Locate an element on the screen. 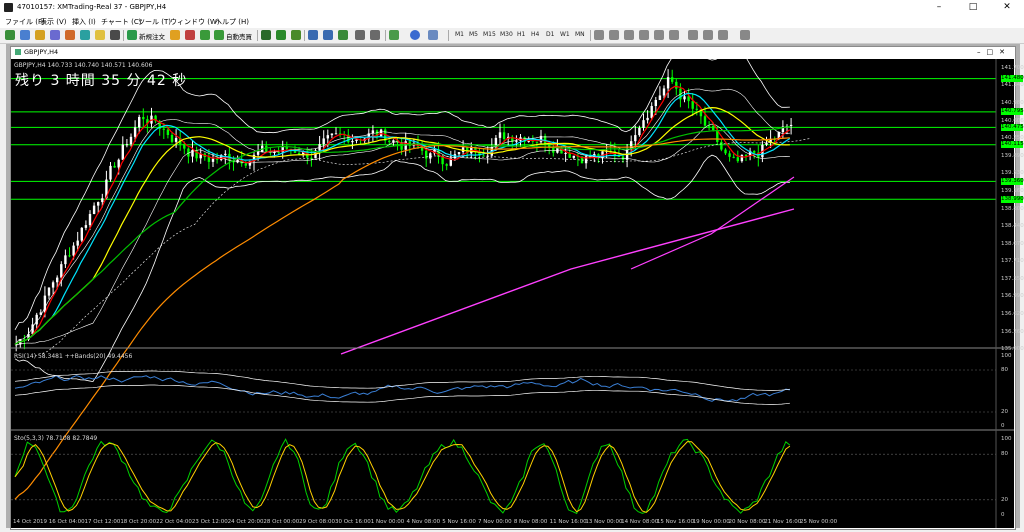 The image size is (1024, 532). profiles-icon is located at coordinates (25, 35).